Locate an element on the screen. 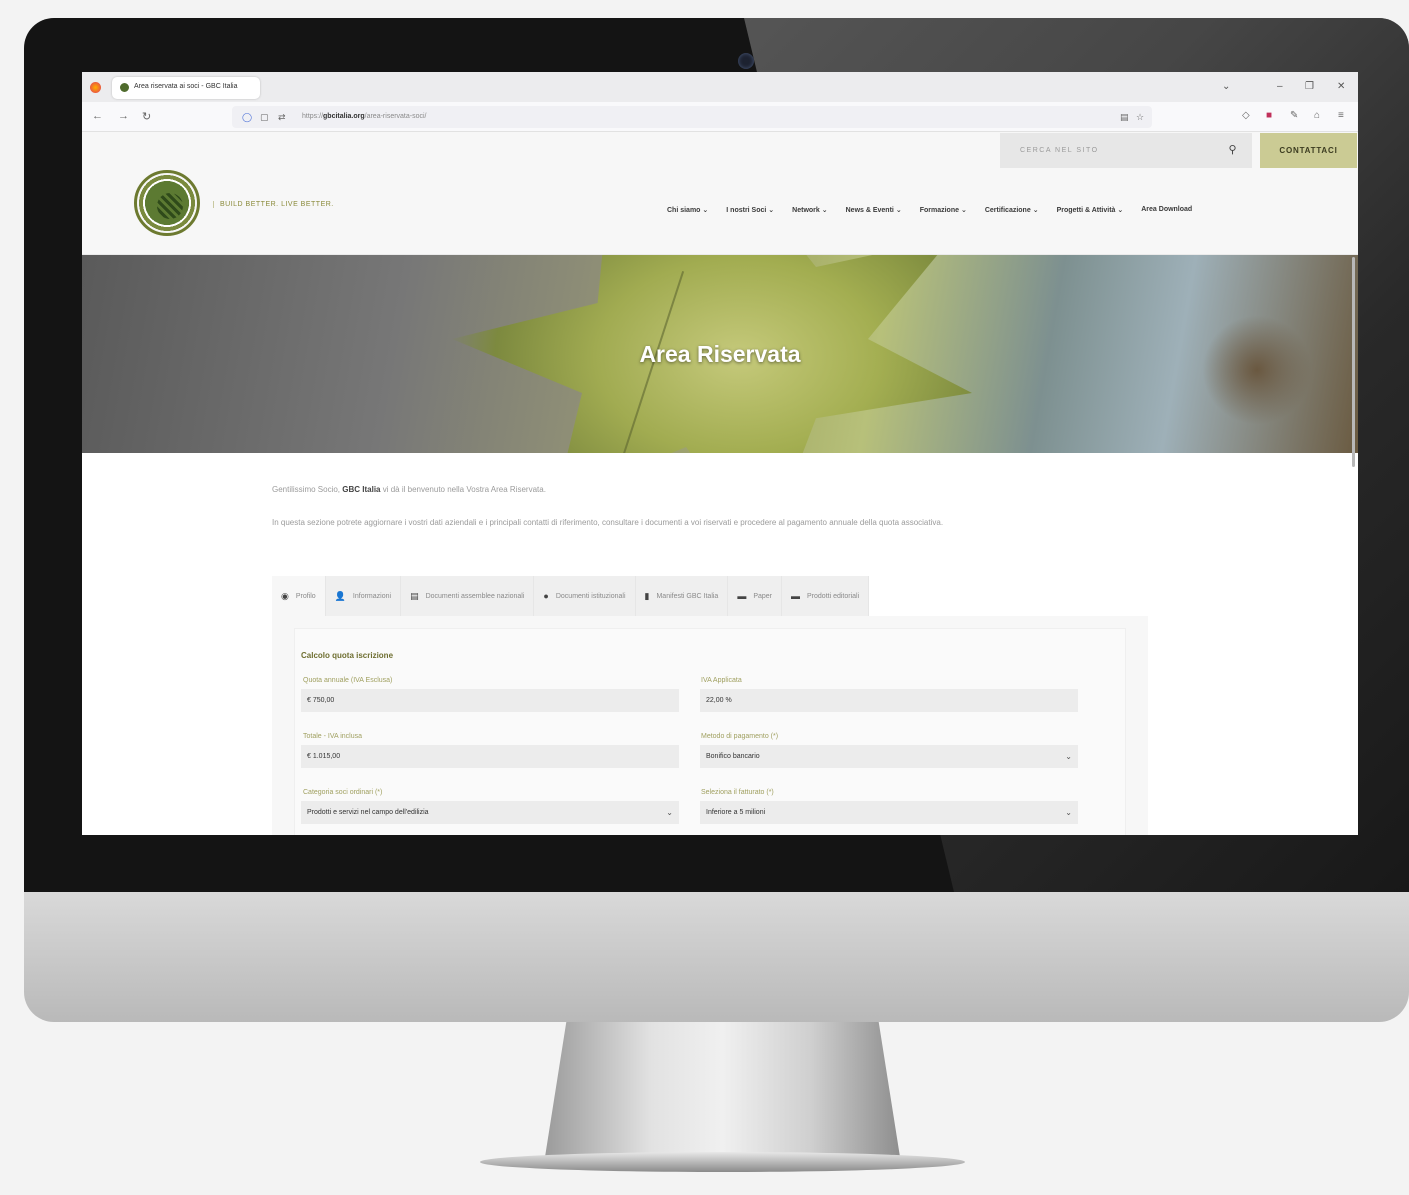  paper-icon: ▬ is located at coordinates (742, 596).